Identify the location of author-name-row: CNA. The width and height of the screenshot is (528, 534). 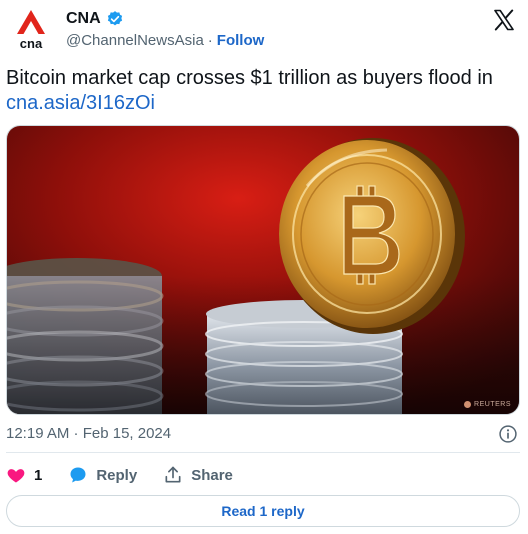
(95, 19).